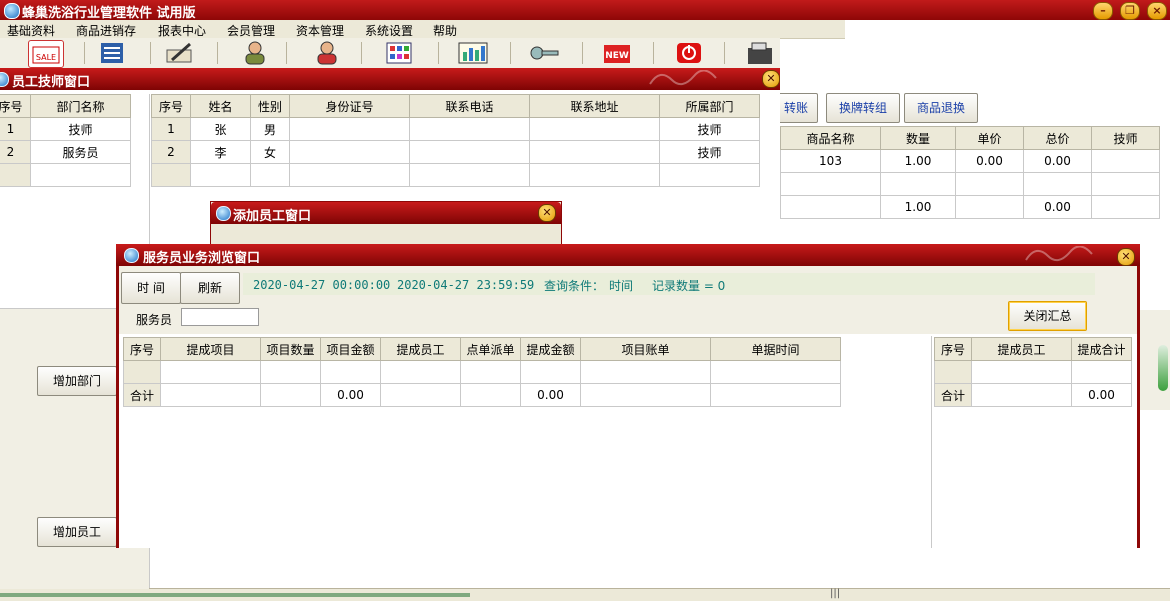 Image resolution: width=1170 pixels, height=601 pixels. I want to click on total-project-amount: 0.00, so click(350, 395).